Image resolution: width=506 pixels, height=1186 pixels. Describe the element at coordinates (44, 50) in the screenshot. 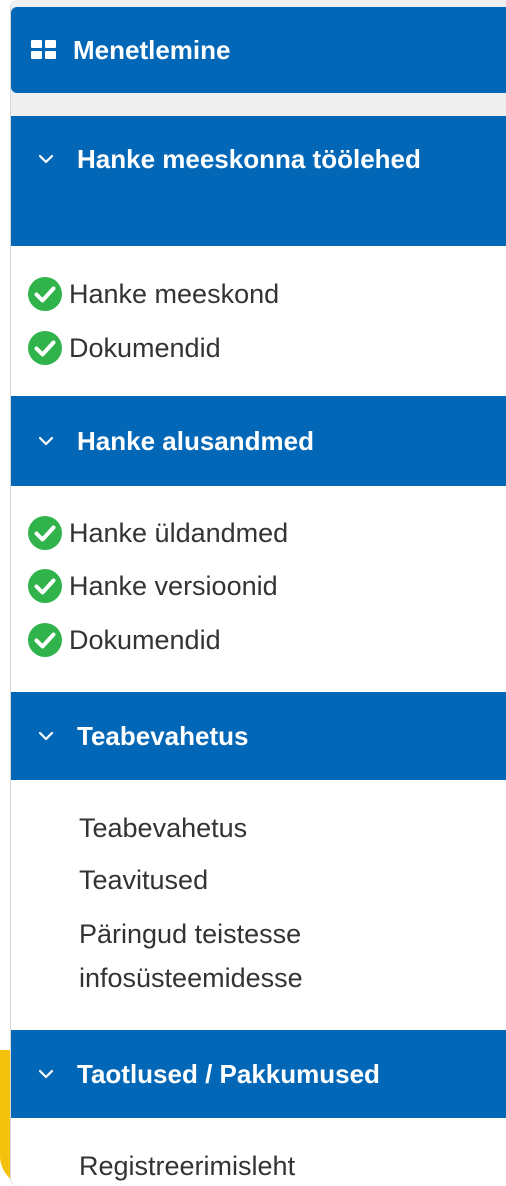

I see `grid-icon` at that location.